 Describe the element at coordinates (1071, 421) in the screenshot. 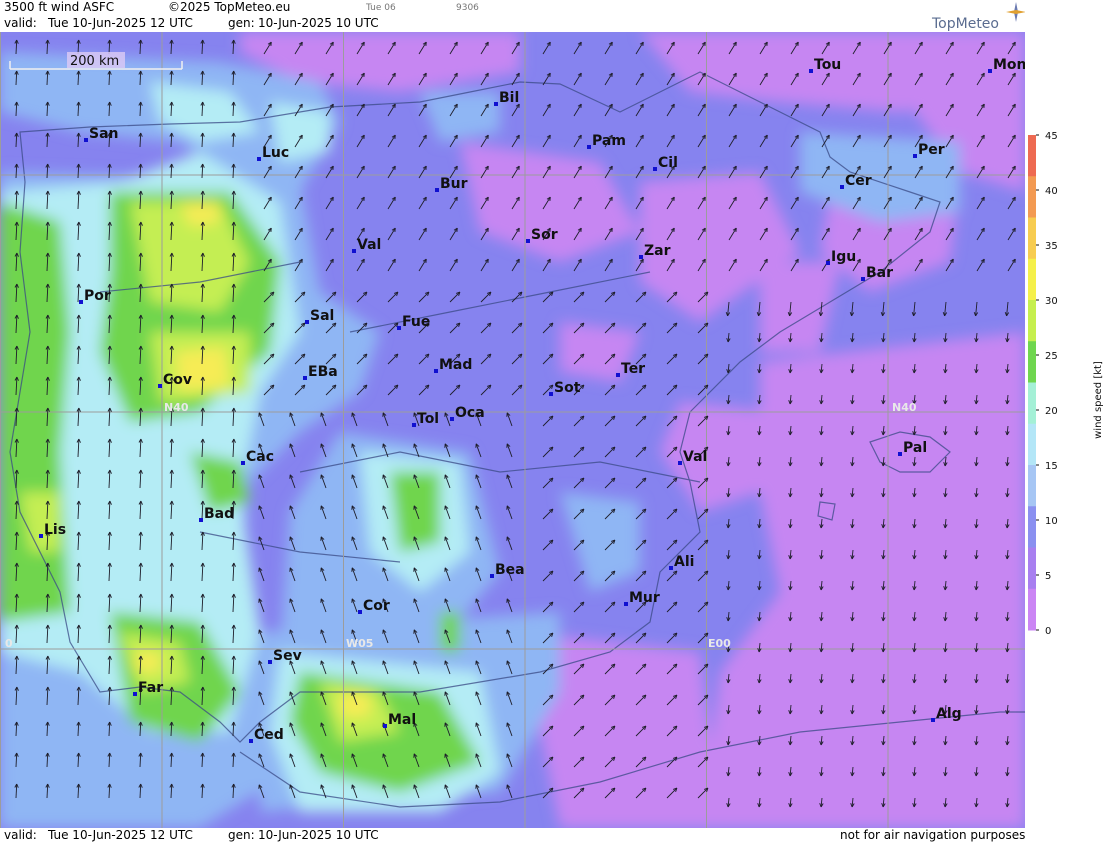

I see `legend-canvas: 454035302520151050 wind speed [kt]` at that location.